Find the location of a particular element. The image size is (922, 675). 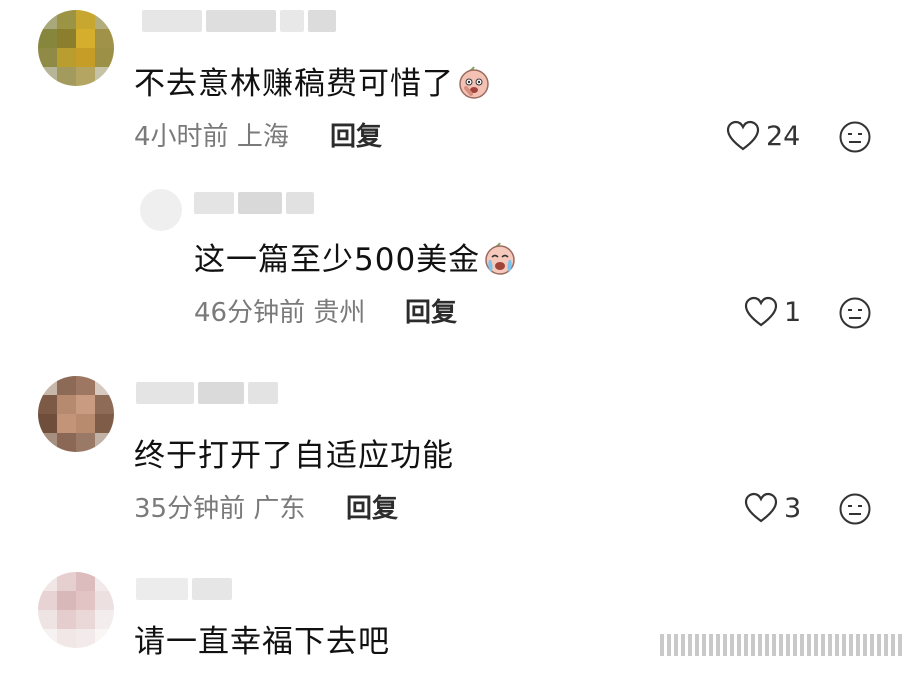

comment-location: 上海 is located at coordinates (262, 137).